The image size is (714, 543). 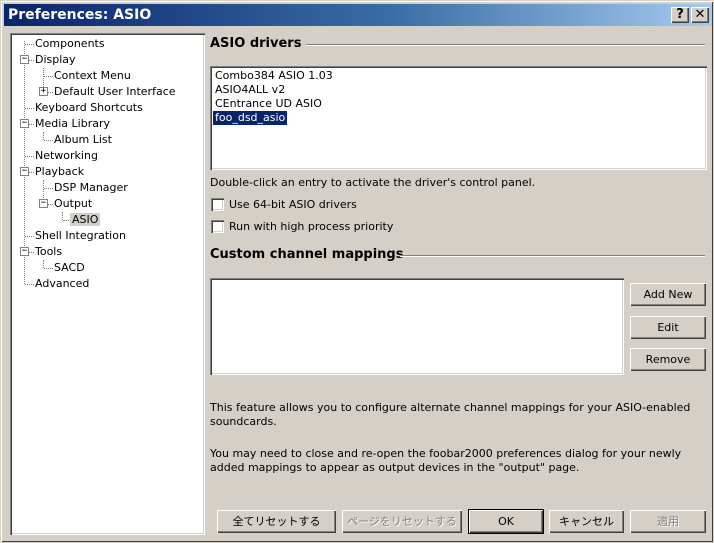 What do you see at coordinates (358, 15) in the screenshot?
I see `title-bar: Preferences: ASIO ? ✕` at bounding box center [358, 15].